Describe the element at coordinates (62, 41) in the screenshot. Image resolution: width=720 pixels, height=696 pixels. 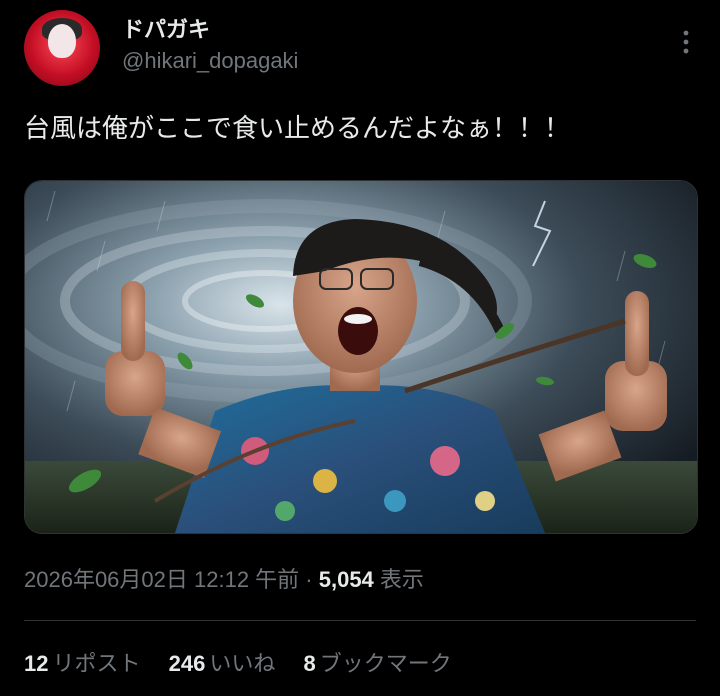
I see `avatar-face` at that location.